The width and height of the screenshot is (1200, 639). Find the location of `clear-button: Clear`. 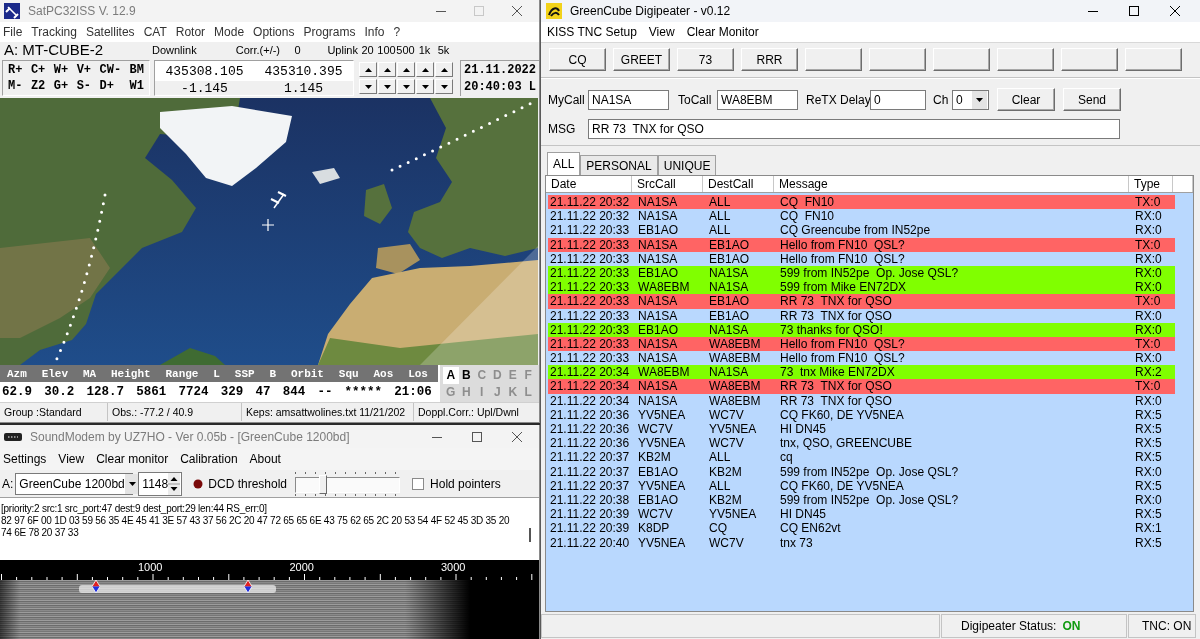

clear-button: Clear is located at coordinates (1026, 99).